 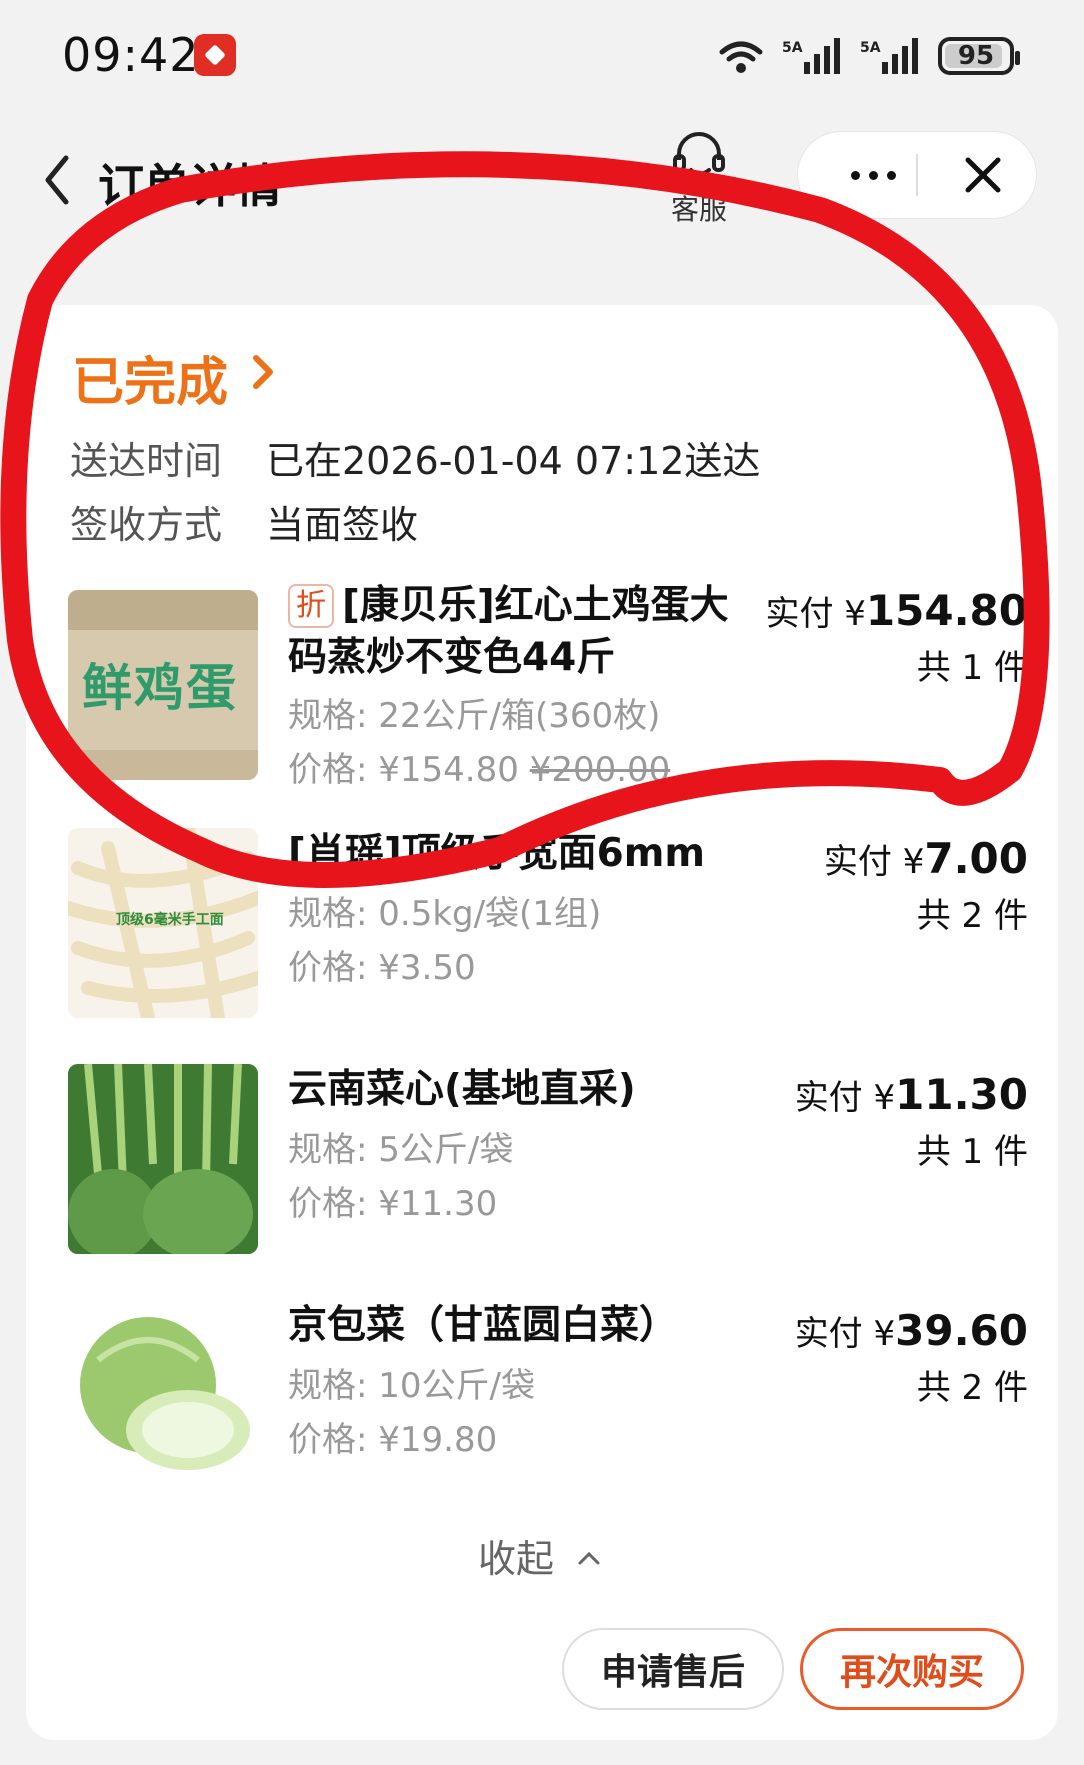 What do you see at coordinates (131, 55) in the screenshot?
I see `clock: 09:42` at bounding box center [131, 55].